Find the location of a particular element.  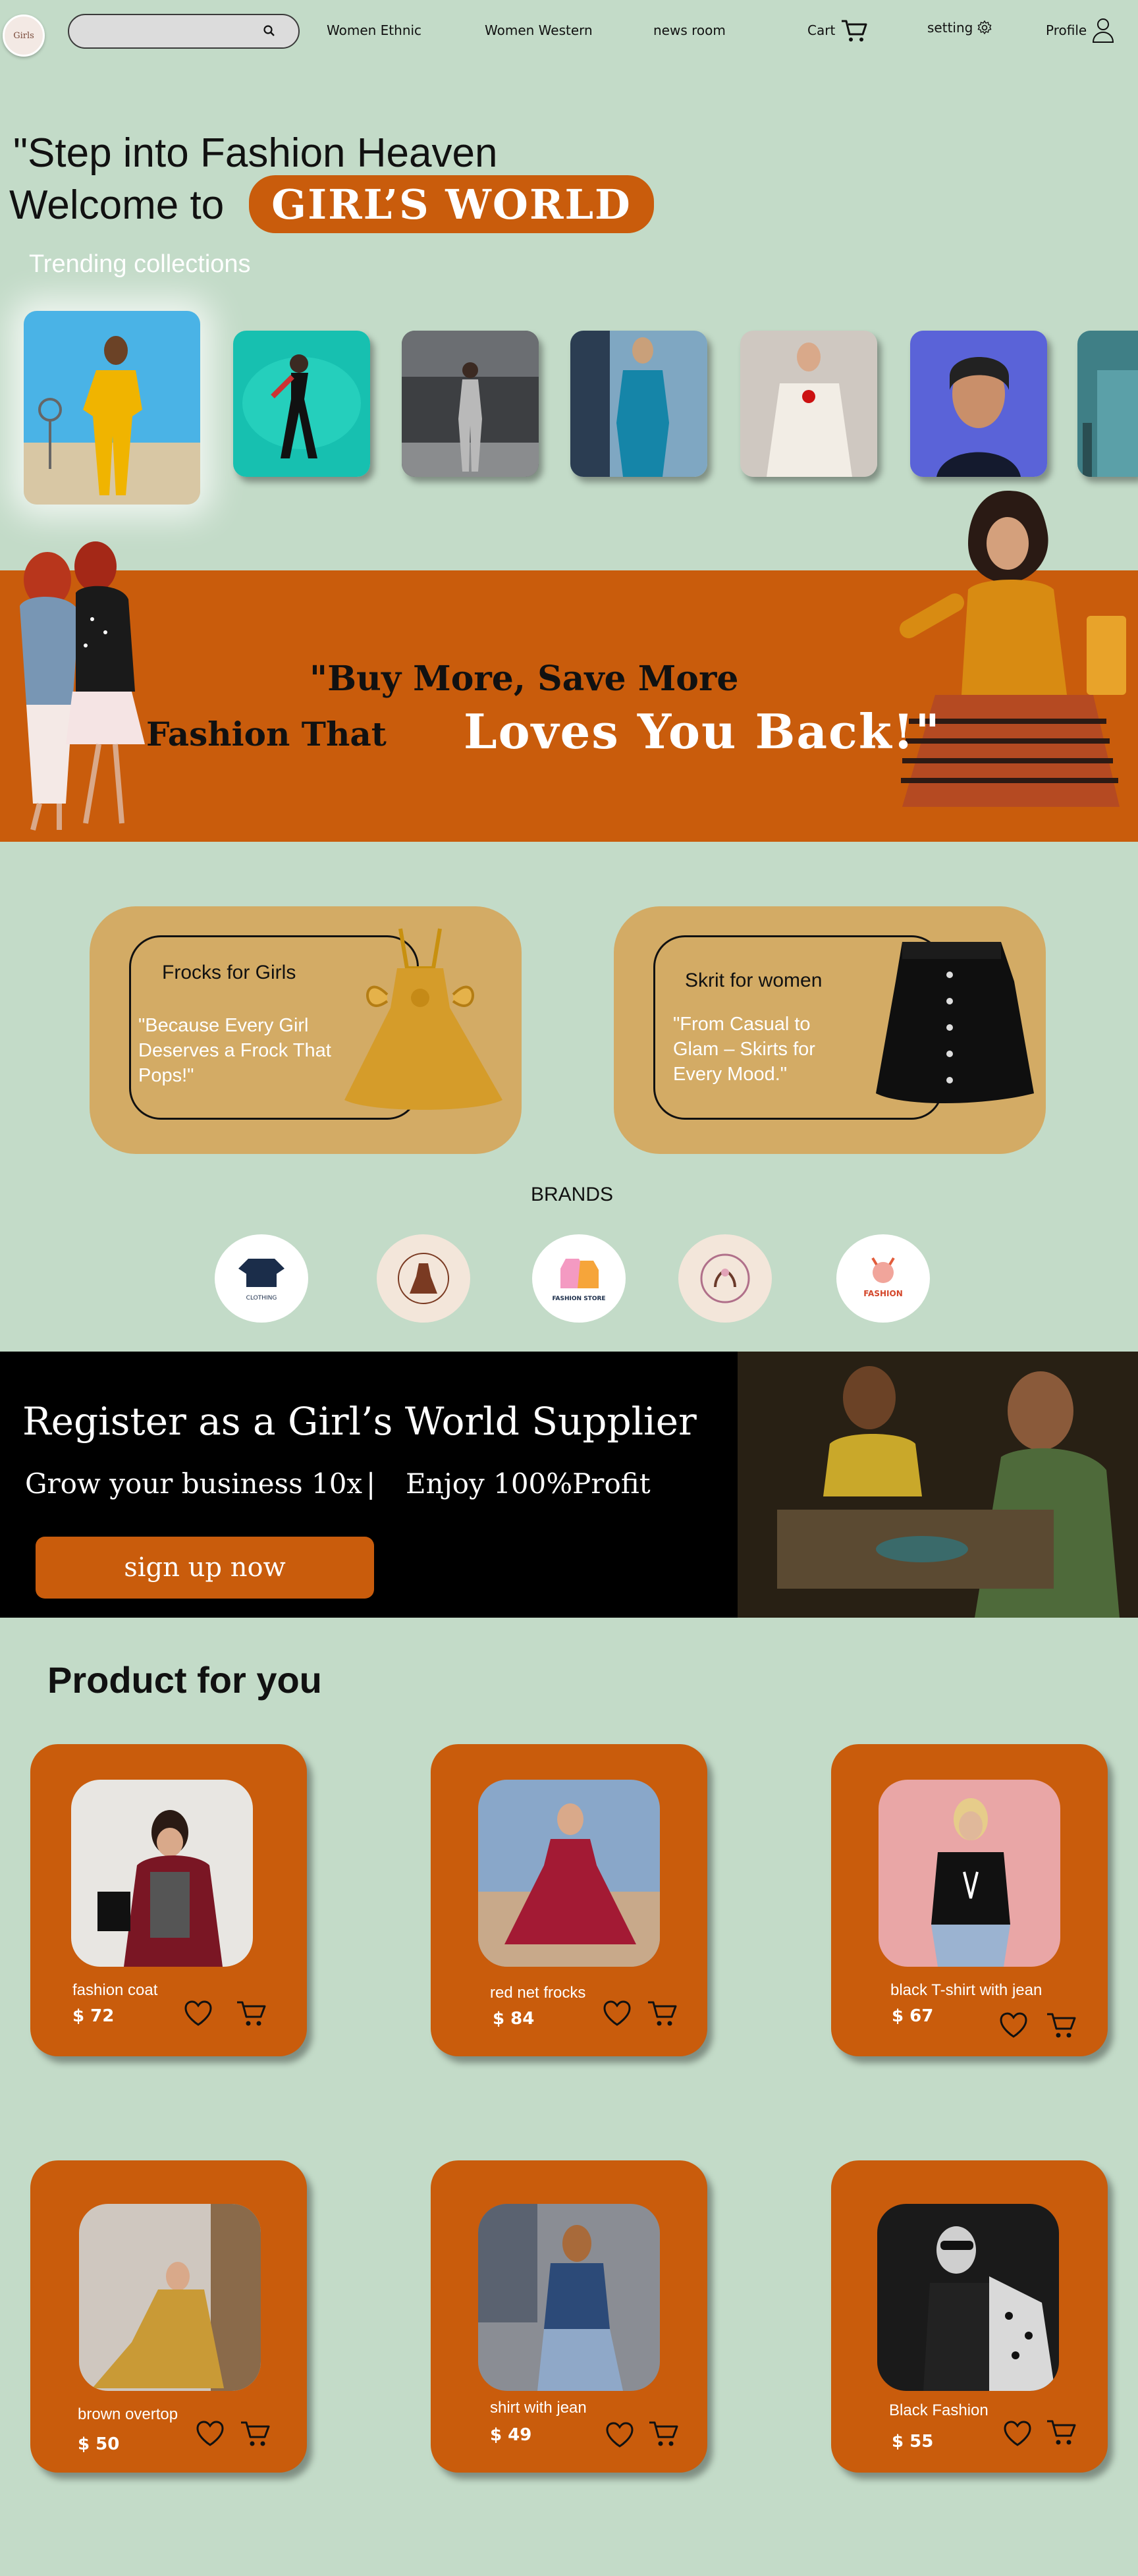

brand-badge: GIRL’S WORLD is located at coordinates (451, 204).